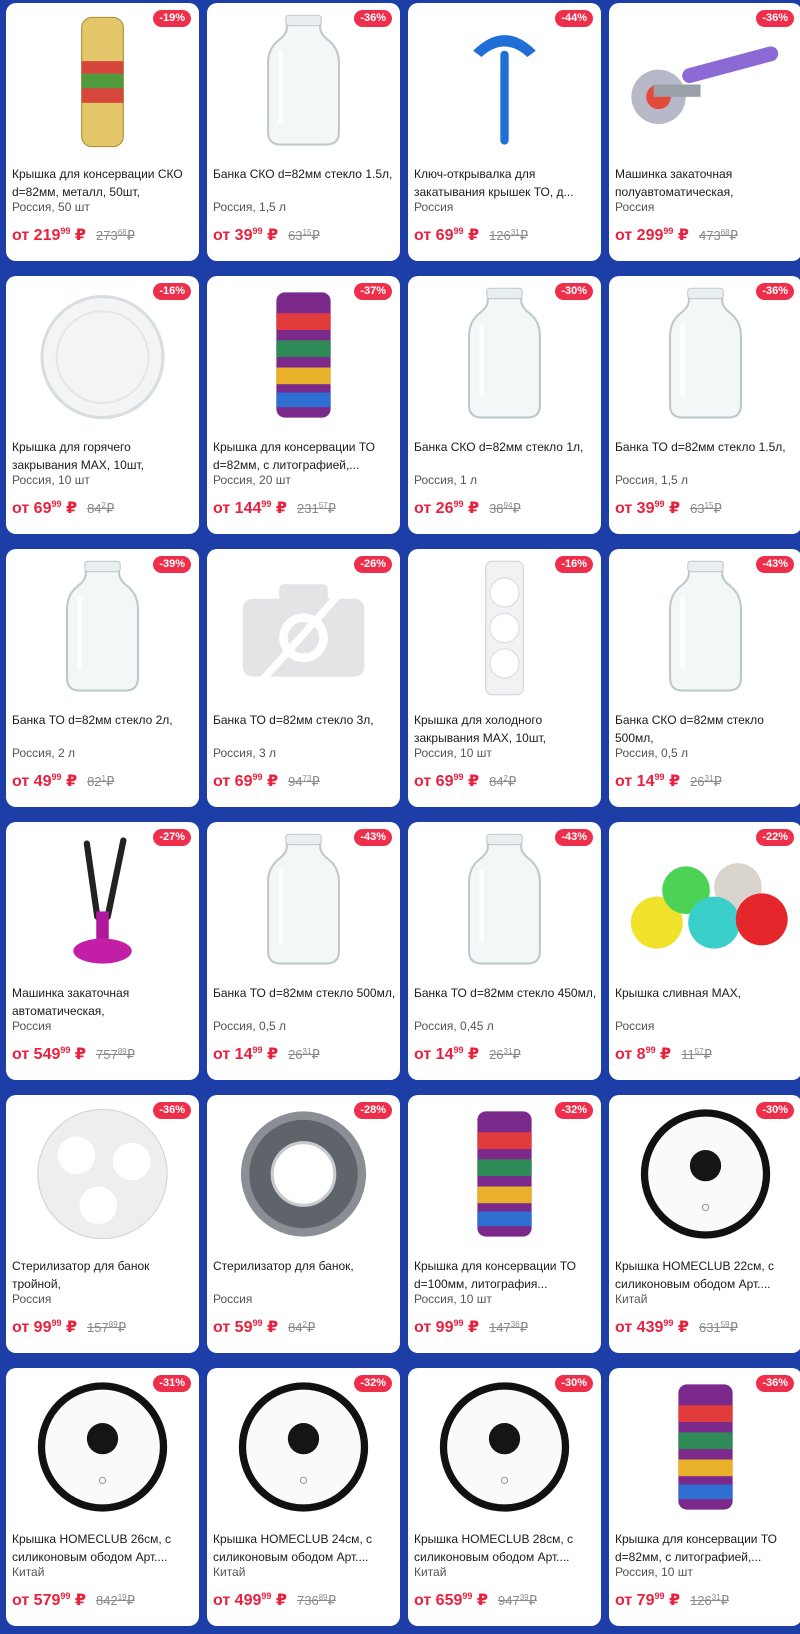  I want to click on glass-jar-icon, so click(705, 628).